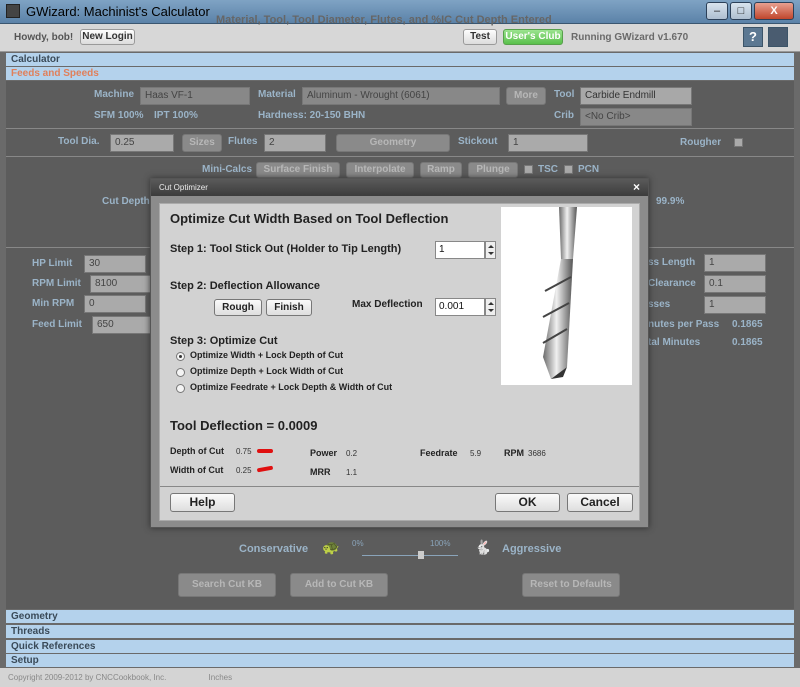 Image resolution: width=800 pixels, height=687 pixels. What do you see at coordinates (410, 555) in the screenshot?
I see `aggressiveness-slider` at bounding box center [410, 555].